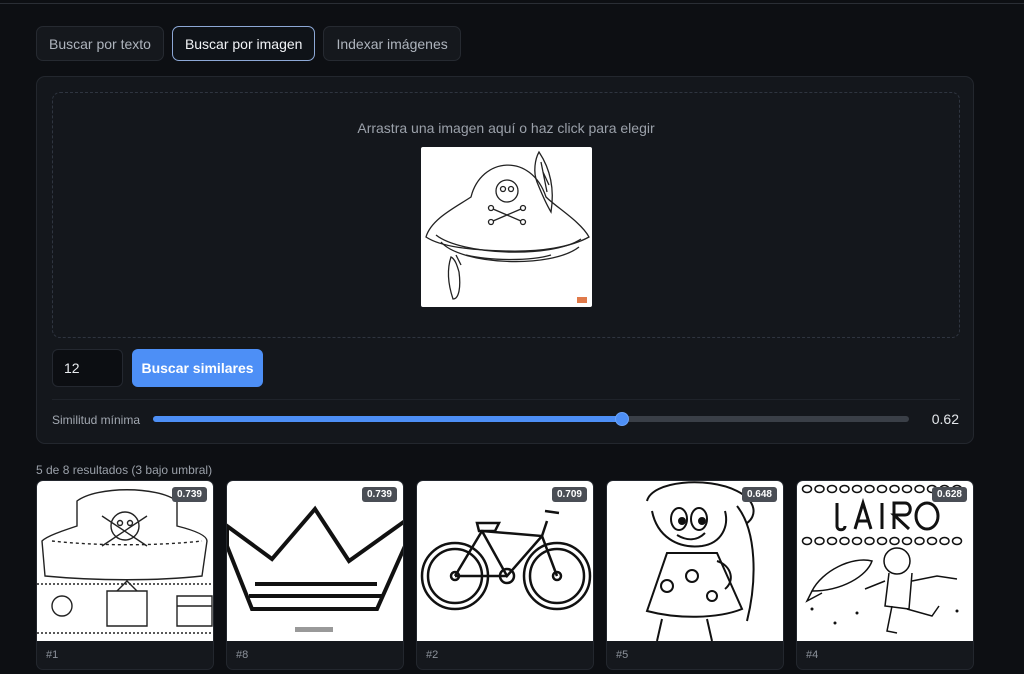 Image resolution: width=1024 pixels, height=674 pixels. What do you see at coordinates (945, 419) in the screenshot?
I see `similarity-value: 0.62` at bounding box center [945, 419].